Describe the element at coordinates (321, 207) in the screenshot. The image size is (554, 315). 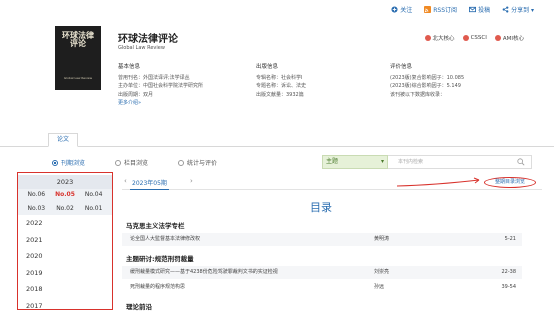
I see `toc-title: 目录` at that location.